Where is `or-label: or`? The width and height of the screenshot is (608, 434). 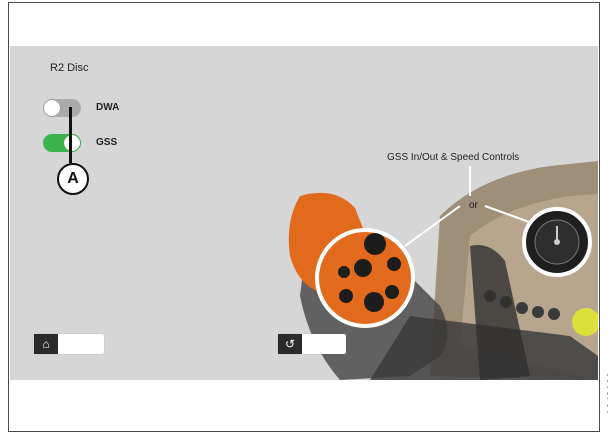 or-label: or is located at coordinates (473, 205).